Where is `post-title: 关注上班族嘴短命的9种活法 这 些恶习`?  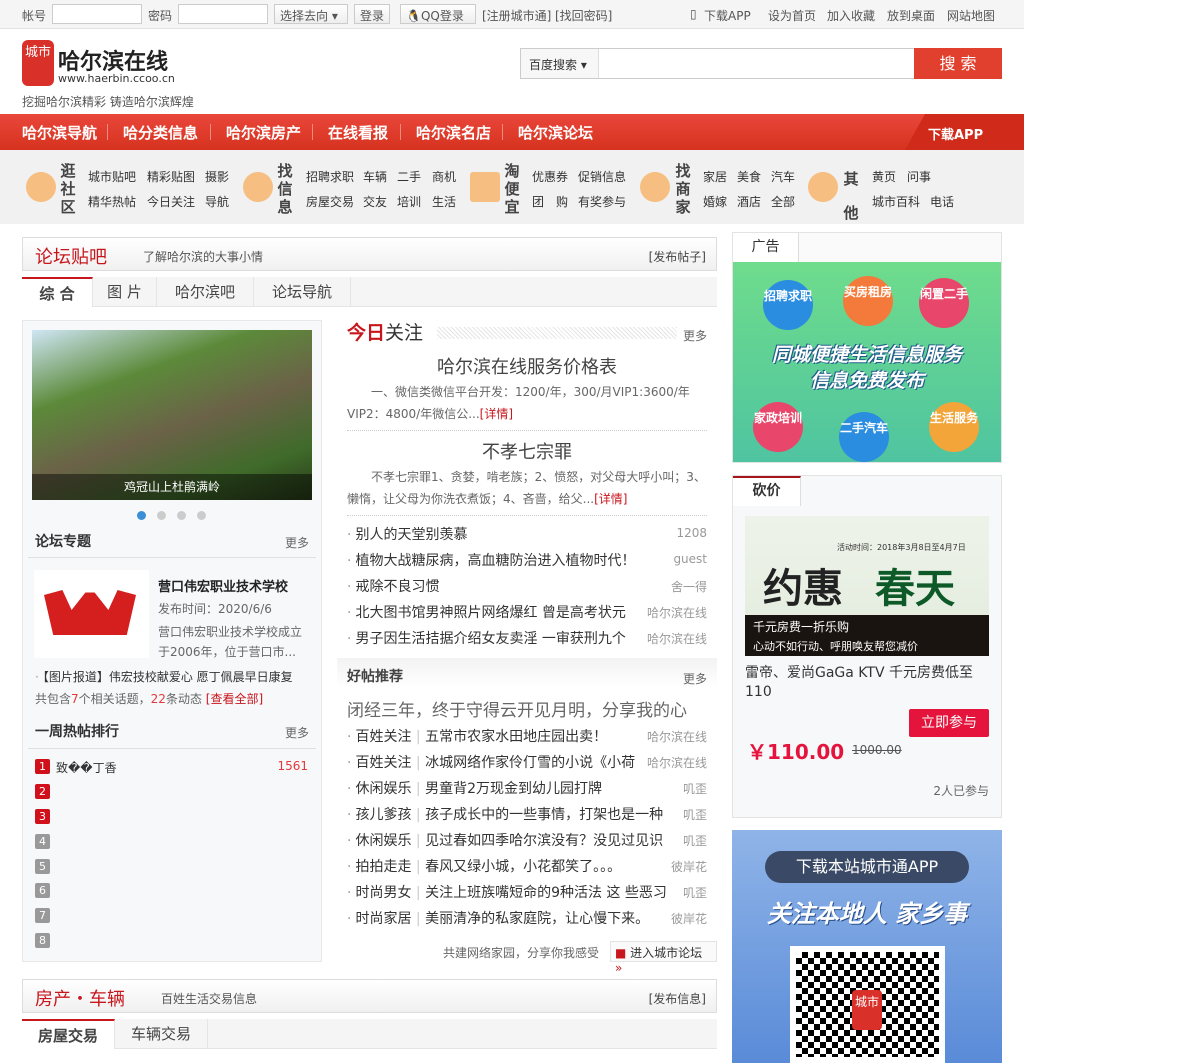
post-title: 关注上班族嘴短命的9种活法 这 些恶习 is located at coordinates (546, 893).